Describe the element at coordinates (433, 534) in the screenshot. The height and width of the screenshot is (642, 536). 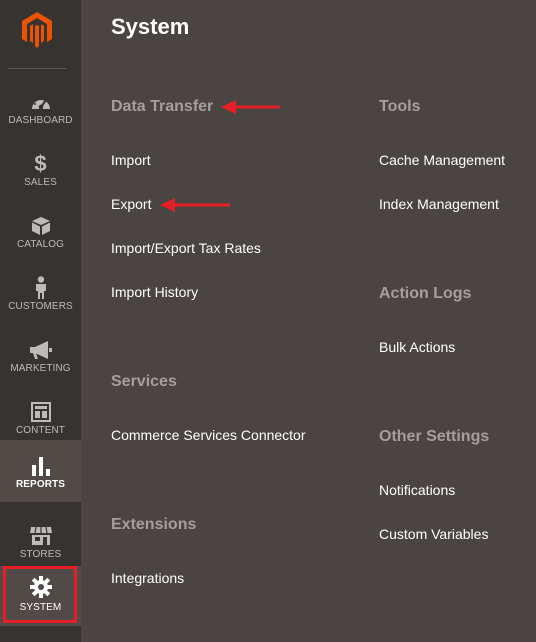
I see `link-custom-variables: Custom Variables` at that location.